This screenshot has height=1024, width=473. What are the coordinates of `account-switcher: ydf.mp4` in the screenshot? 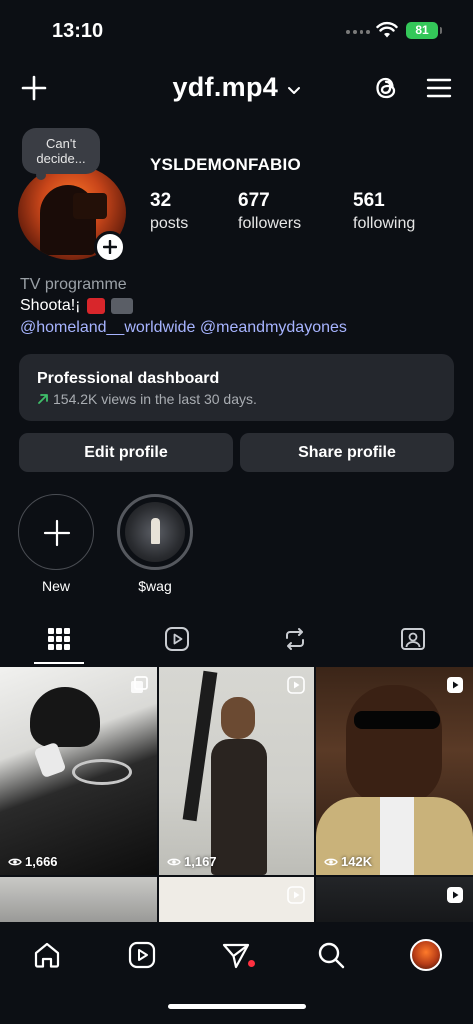 It's located at (236, 87).